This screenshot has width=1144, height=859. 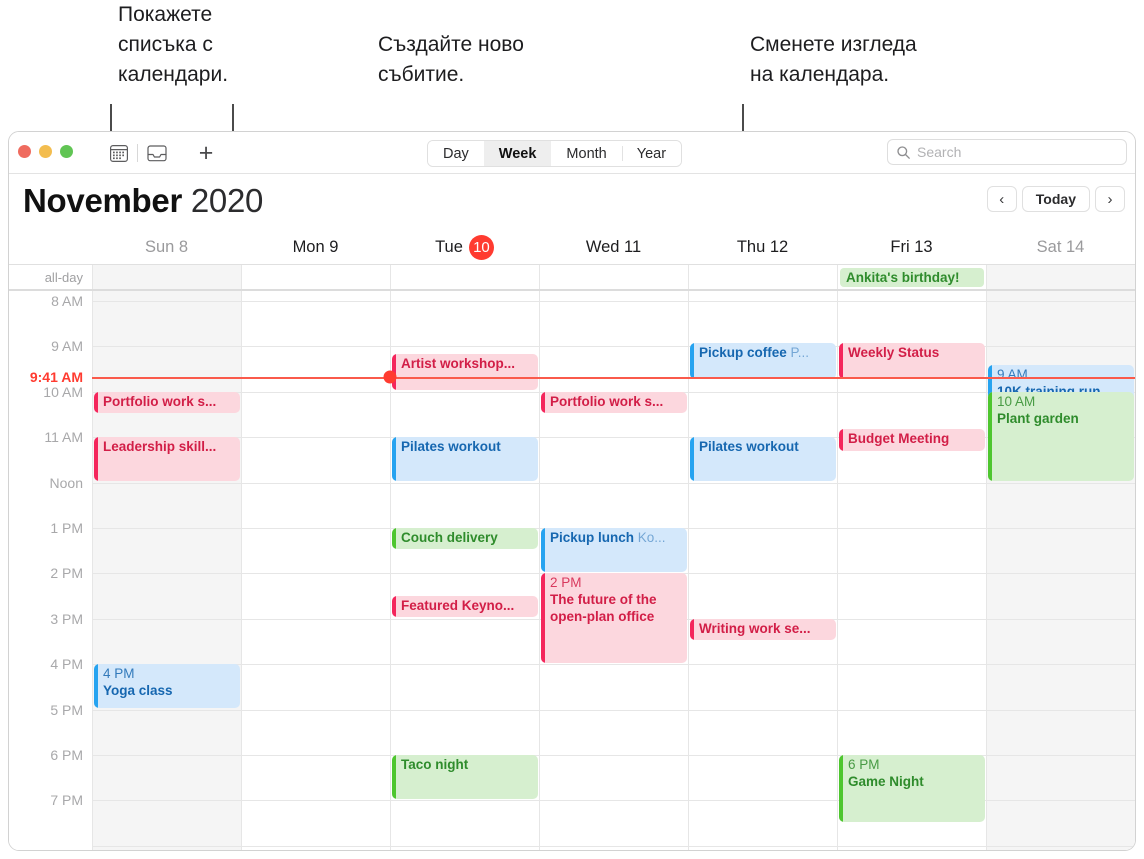 What do you see at coordinates (66, 482) in the screenshot?
I see `time-label: Noon` at bounding box center [66, 482].